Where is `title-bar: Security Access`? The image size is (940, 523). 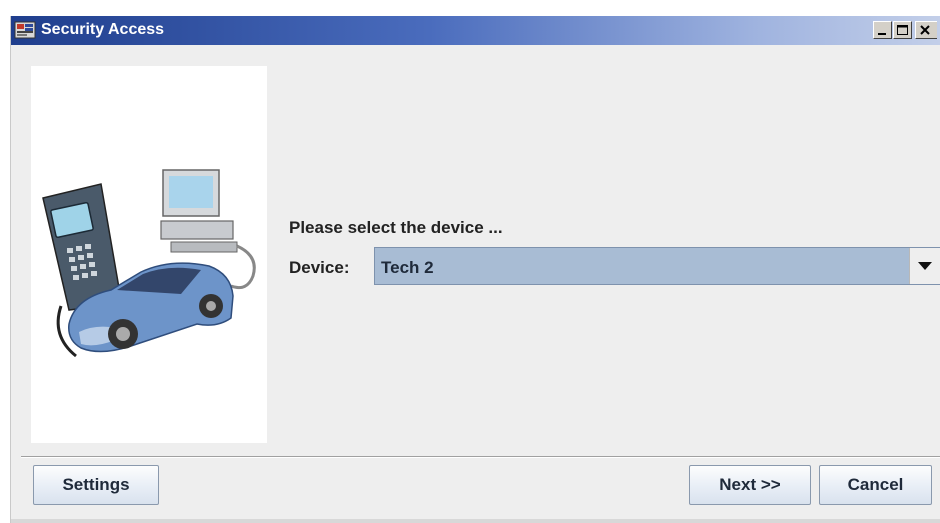
title-bar: Security Access is located at coordinates (475, 30).